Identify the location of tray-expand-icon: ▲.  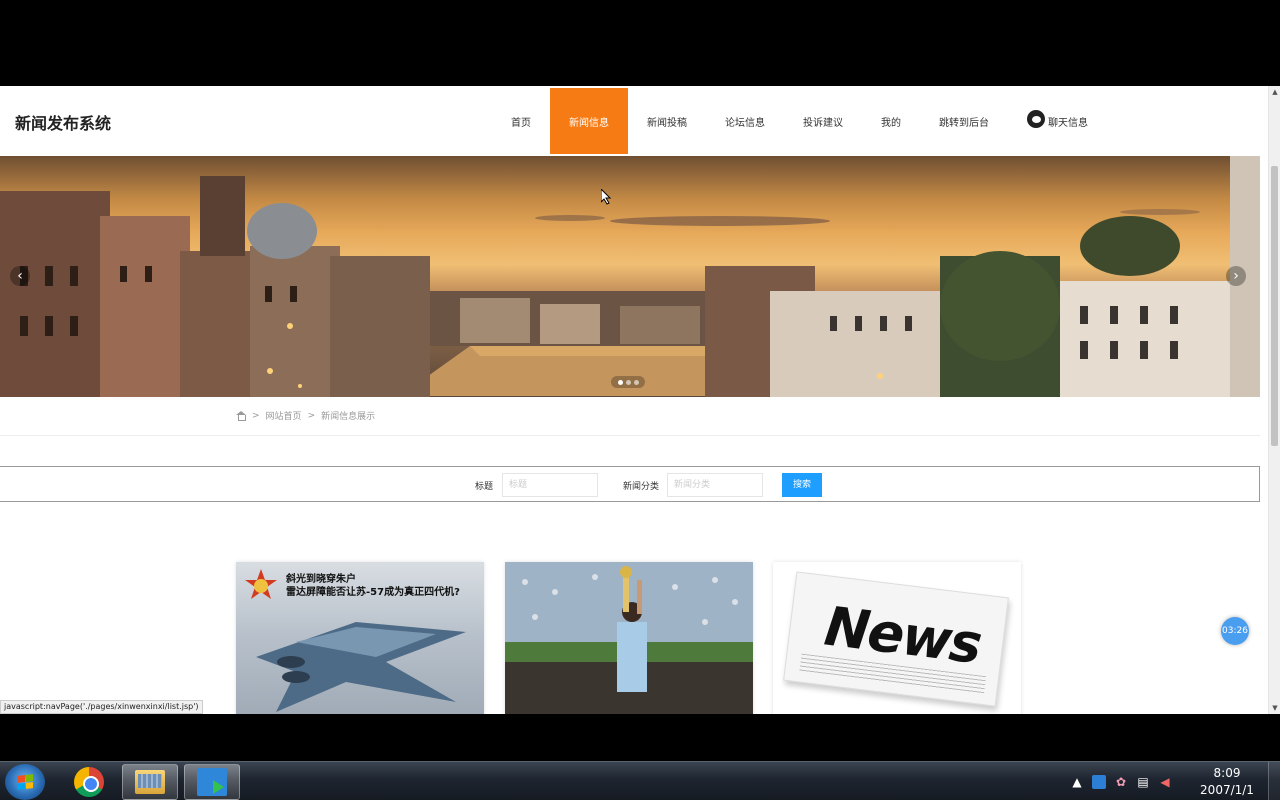
(1077, 782).